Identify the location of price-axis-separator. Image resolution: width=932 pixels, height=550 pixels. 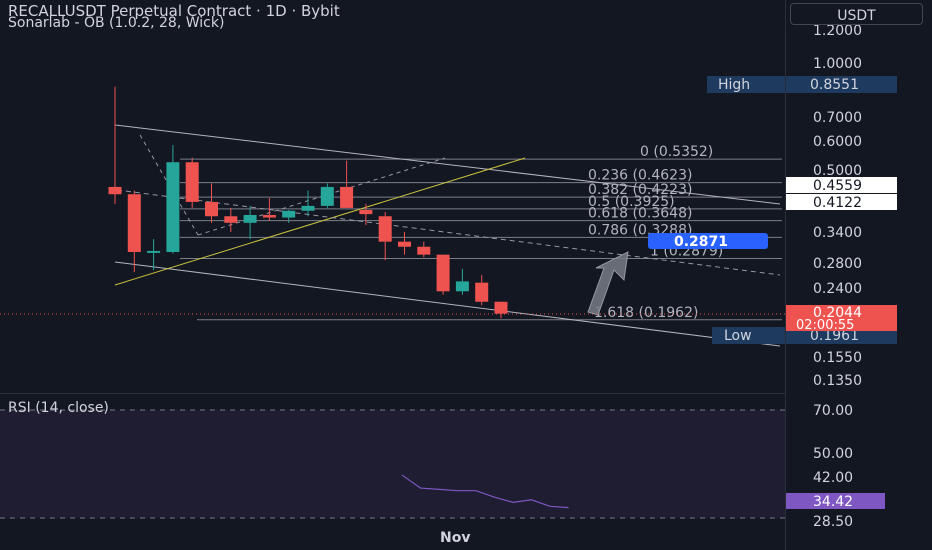
(785, 275).